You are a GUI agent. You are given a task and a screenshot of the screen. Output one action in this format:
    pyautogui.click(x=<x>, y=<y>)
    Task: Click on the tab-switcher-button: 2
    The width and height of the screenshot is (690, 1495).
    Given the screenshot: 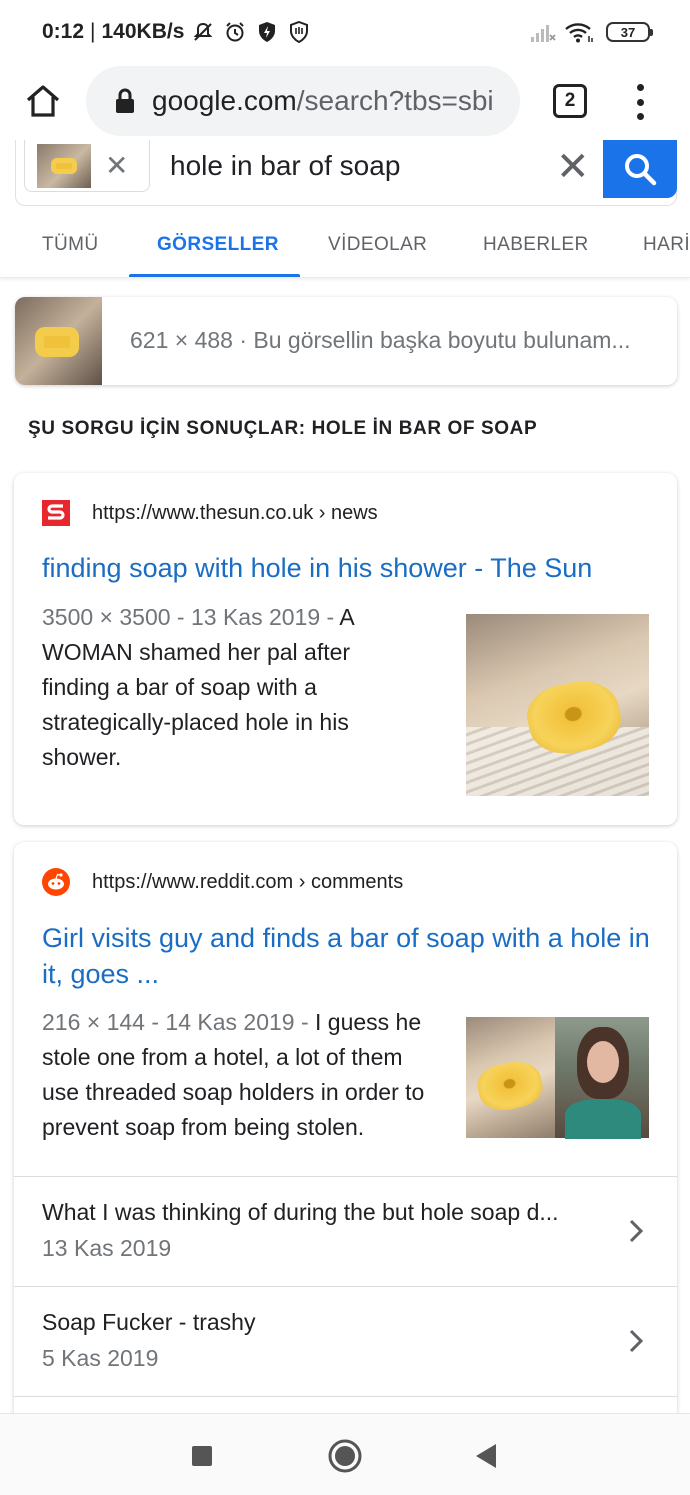 What is the action you would take?
    pyautogui.click(x=570, y=101)
    